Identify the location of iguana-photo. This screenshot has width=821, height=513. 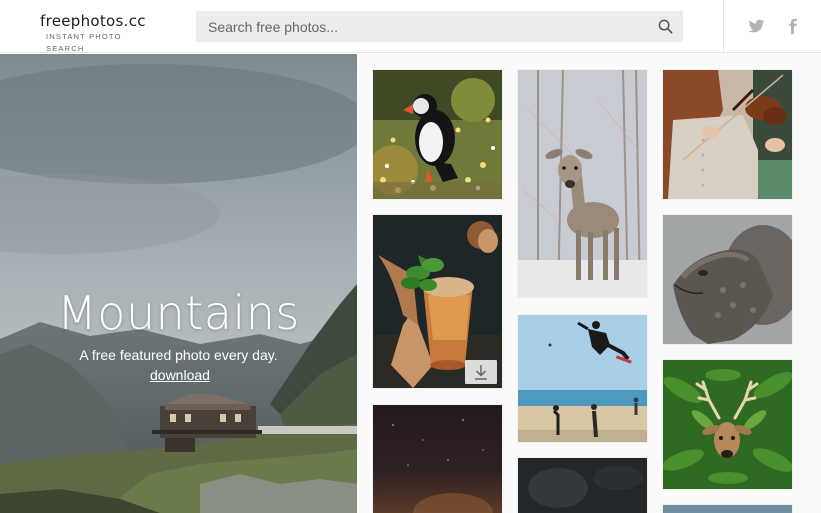
(727, 279).